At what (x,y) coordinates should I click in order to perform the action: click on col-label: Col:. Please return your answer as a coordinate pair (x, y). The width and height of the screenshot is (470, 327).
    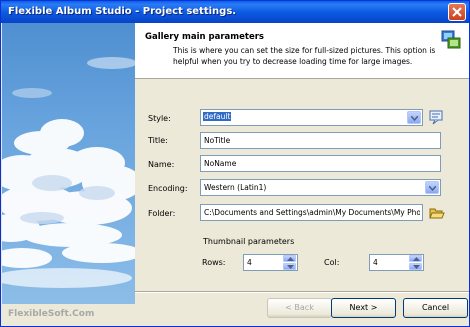
    Looking at the image, I should click on (332, 262).